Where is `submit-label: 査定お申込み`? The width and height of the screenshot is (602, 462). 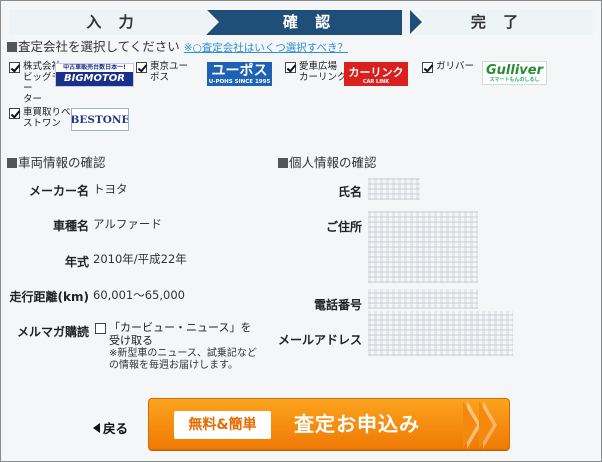
submit-label: 査定お申込み is located at coordinates (357, 424).